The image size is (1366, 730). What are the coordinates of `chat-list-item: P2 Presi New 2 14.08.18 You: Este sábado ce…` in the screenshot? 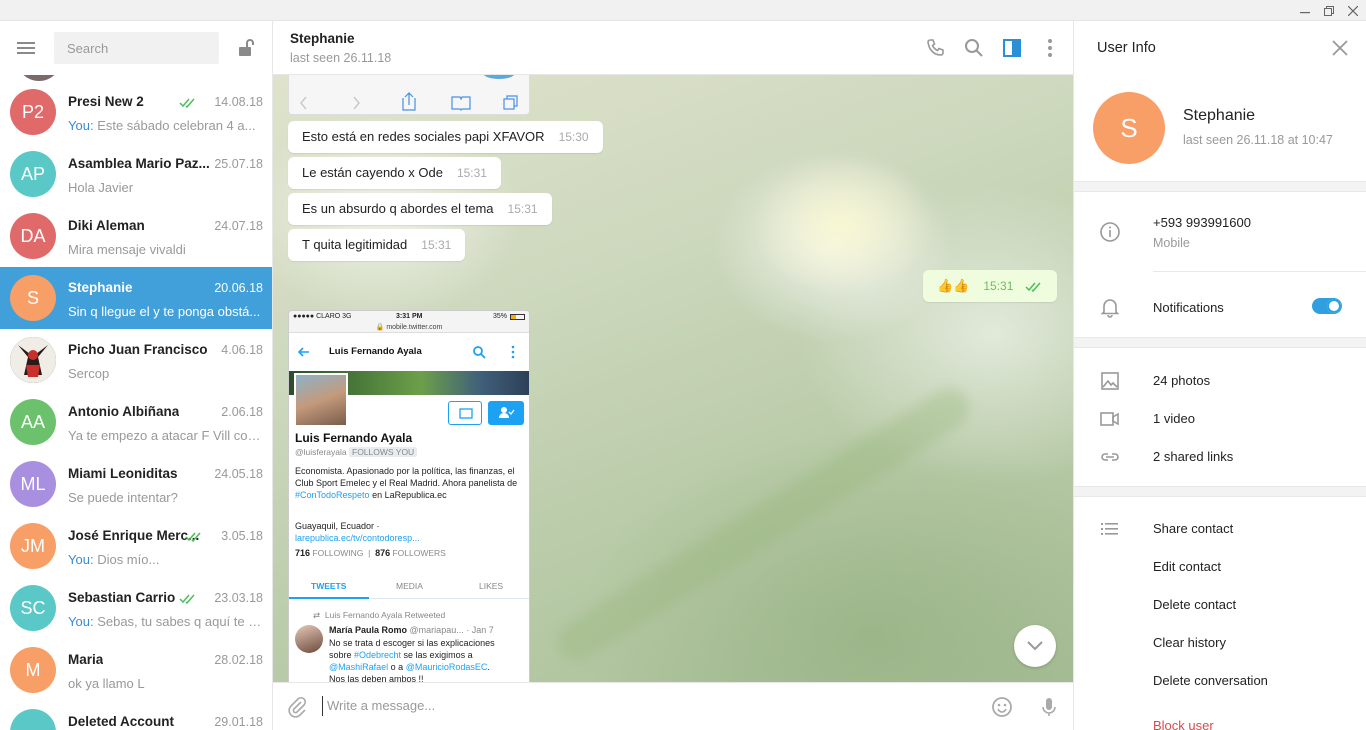 It's located at (136, 112).